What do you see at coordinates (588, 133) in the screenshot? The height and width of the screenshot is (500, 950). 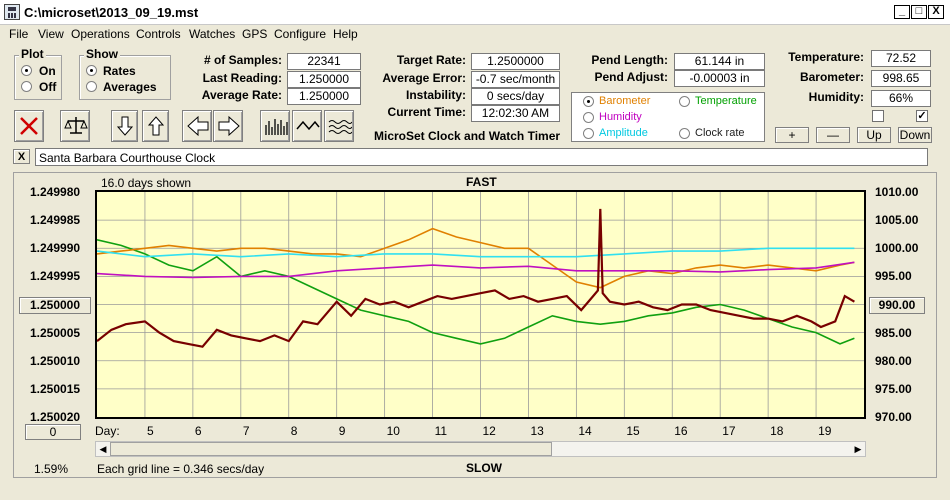 I see `sensor-amplitude-radio` at bounding box center [588, 133].